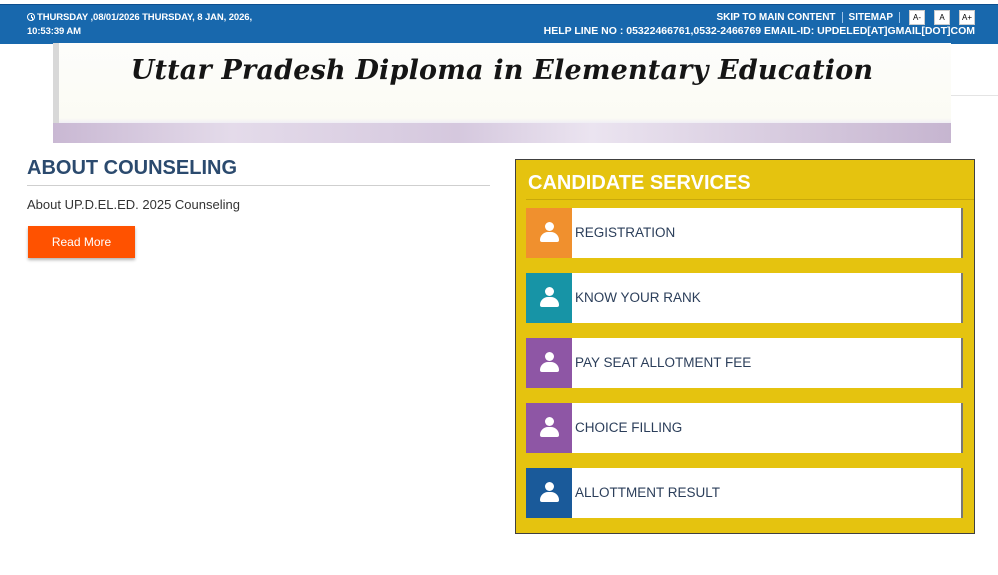 The height and width of the screenshot is (575, 998). What do you see at coordinates (629, 427) in the screenshot?
I see `service-label: CHOICE FILLING` at bounding box center [629, 427].